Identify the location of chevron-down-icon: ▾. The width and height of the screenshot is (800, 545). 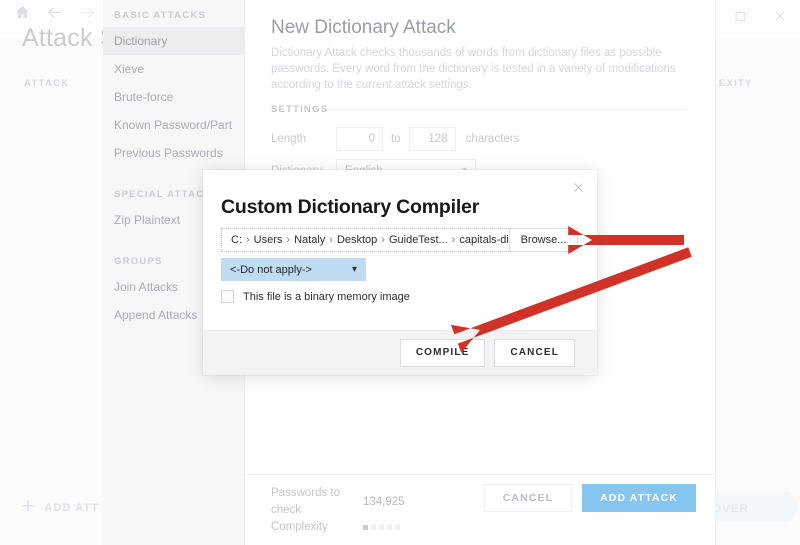
(354, 269).